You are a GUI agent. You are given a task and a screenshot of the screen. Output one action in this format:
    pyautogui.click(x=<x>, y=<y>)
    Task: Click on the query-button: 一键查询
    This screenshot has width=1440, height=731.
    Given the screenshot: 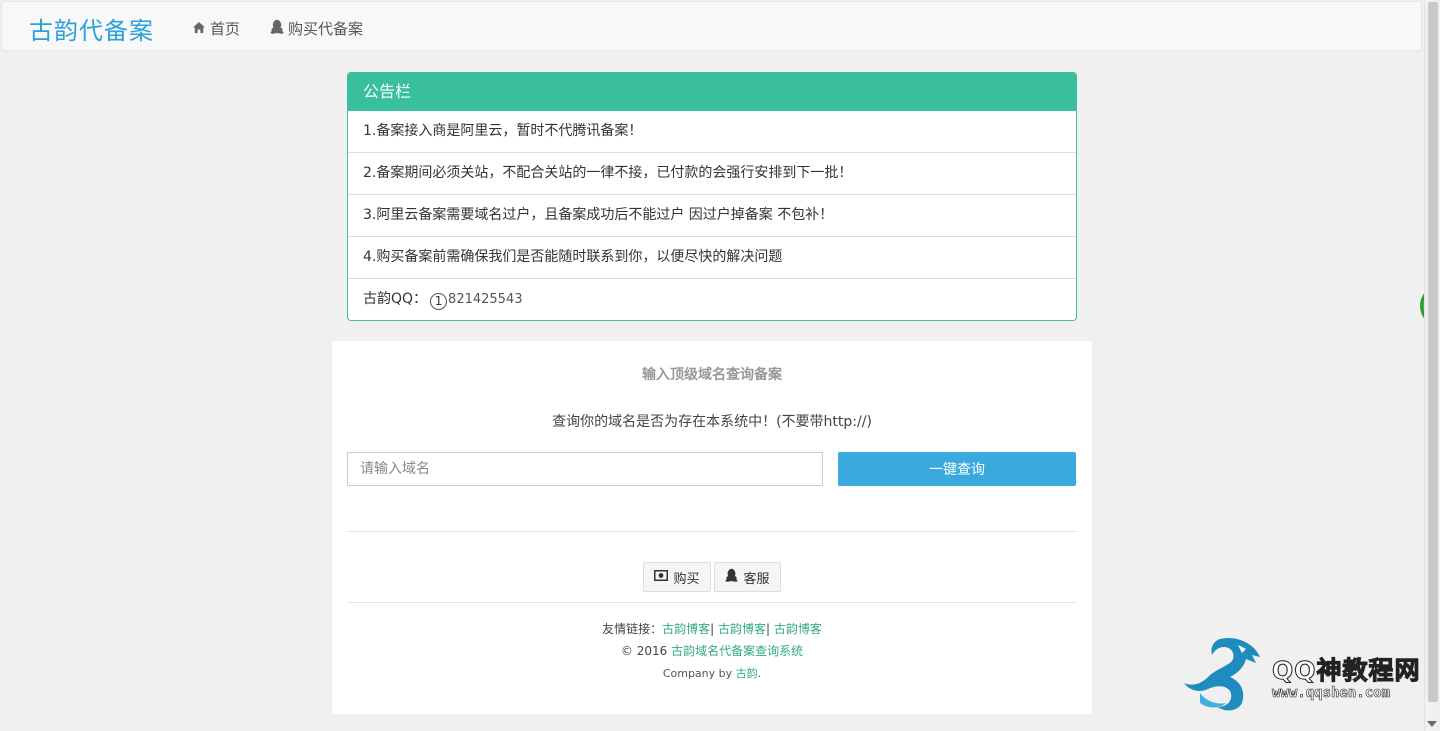 What is the action you would take?
    pyautogui.click(x=957, y=469)
    